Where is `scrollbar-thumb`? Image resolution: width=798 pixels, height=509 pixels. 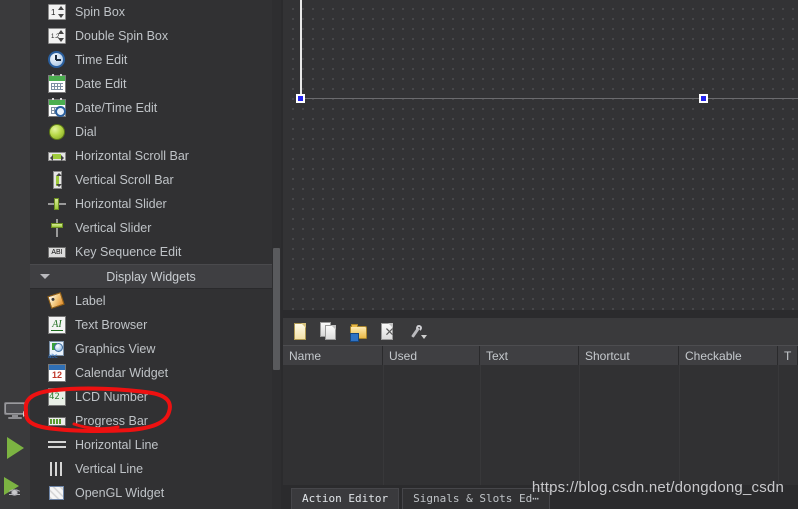
scrollbar-thumb is located at coordinates (276, 309).